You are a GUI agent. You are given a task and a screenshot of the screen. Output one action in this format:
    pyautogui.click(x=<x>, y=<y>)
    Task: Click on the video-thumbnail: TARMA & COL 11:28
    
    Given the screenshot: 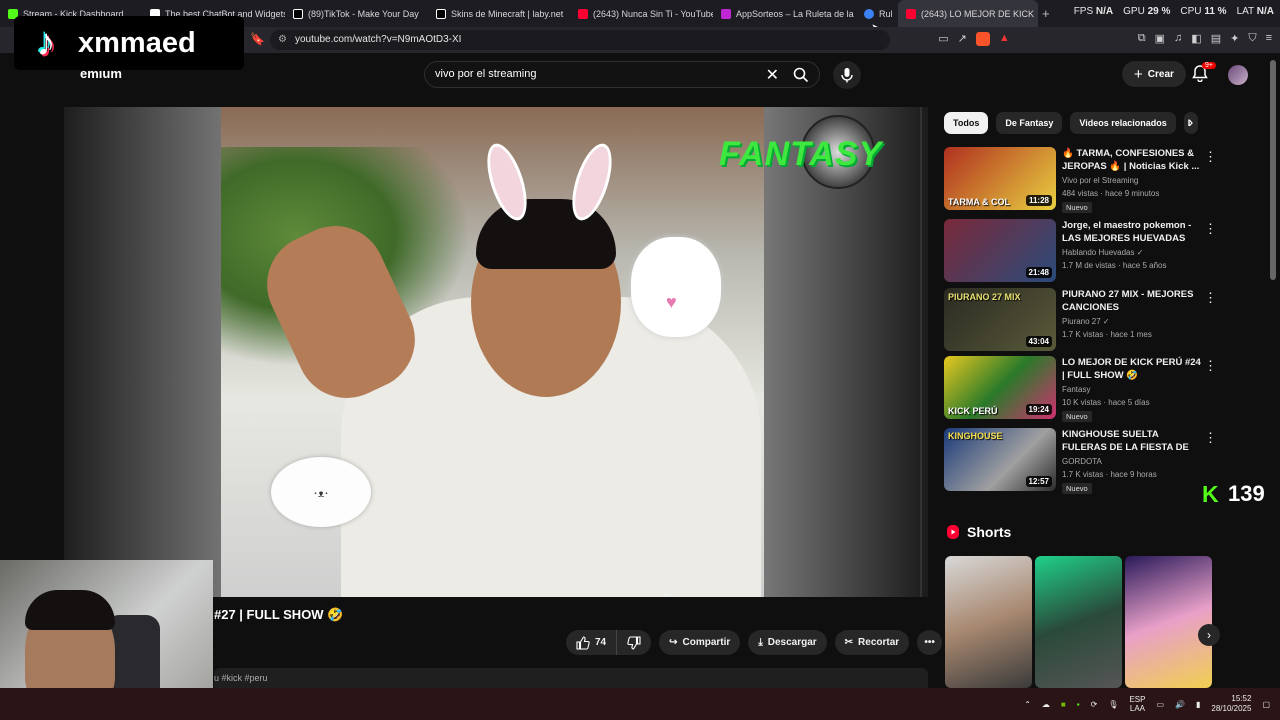 What is the action you would take?
    pyautogui.click(x=1000, y=178)
    